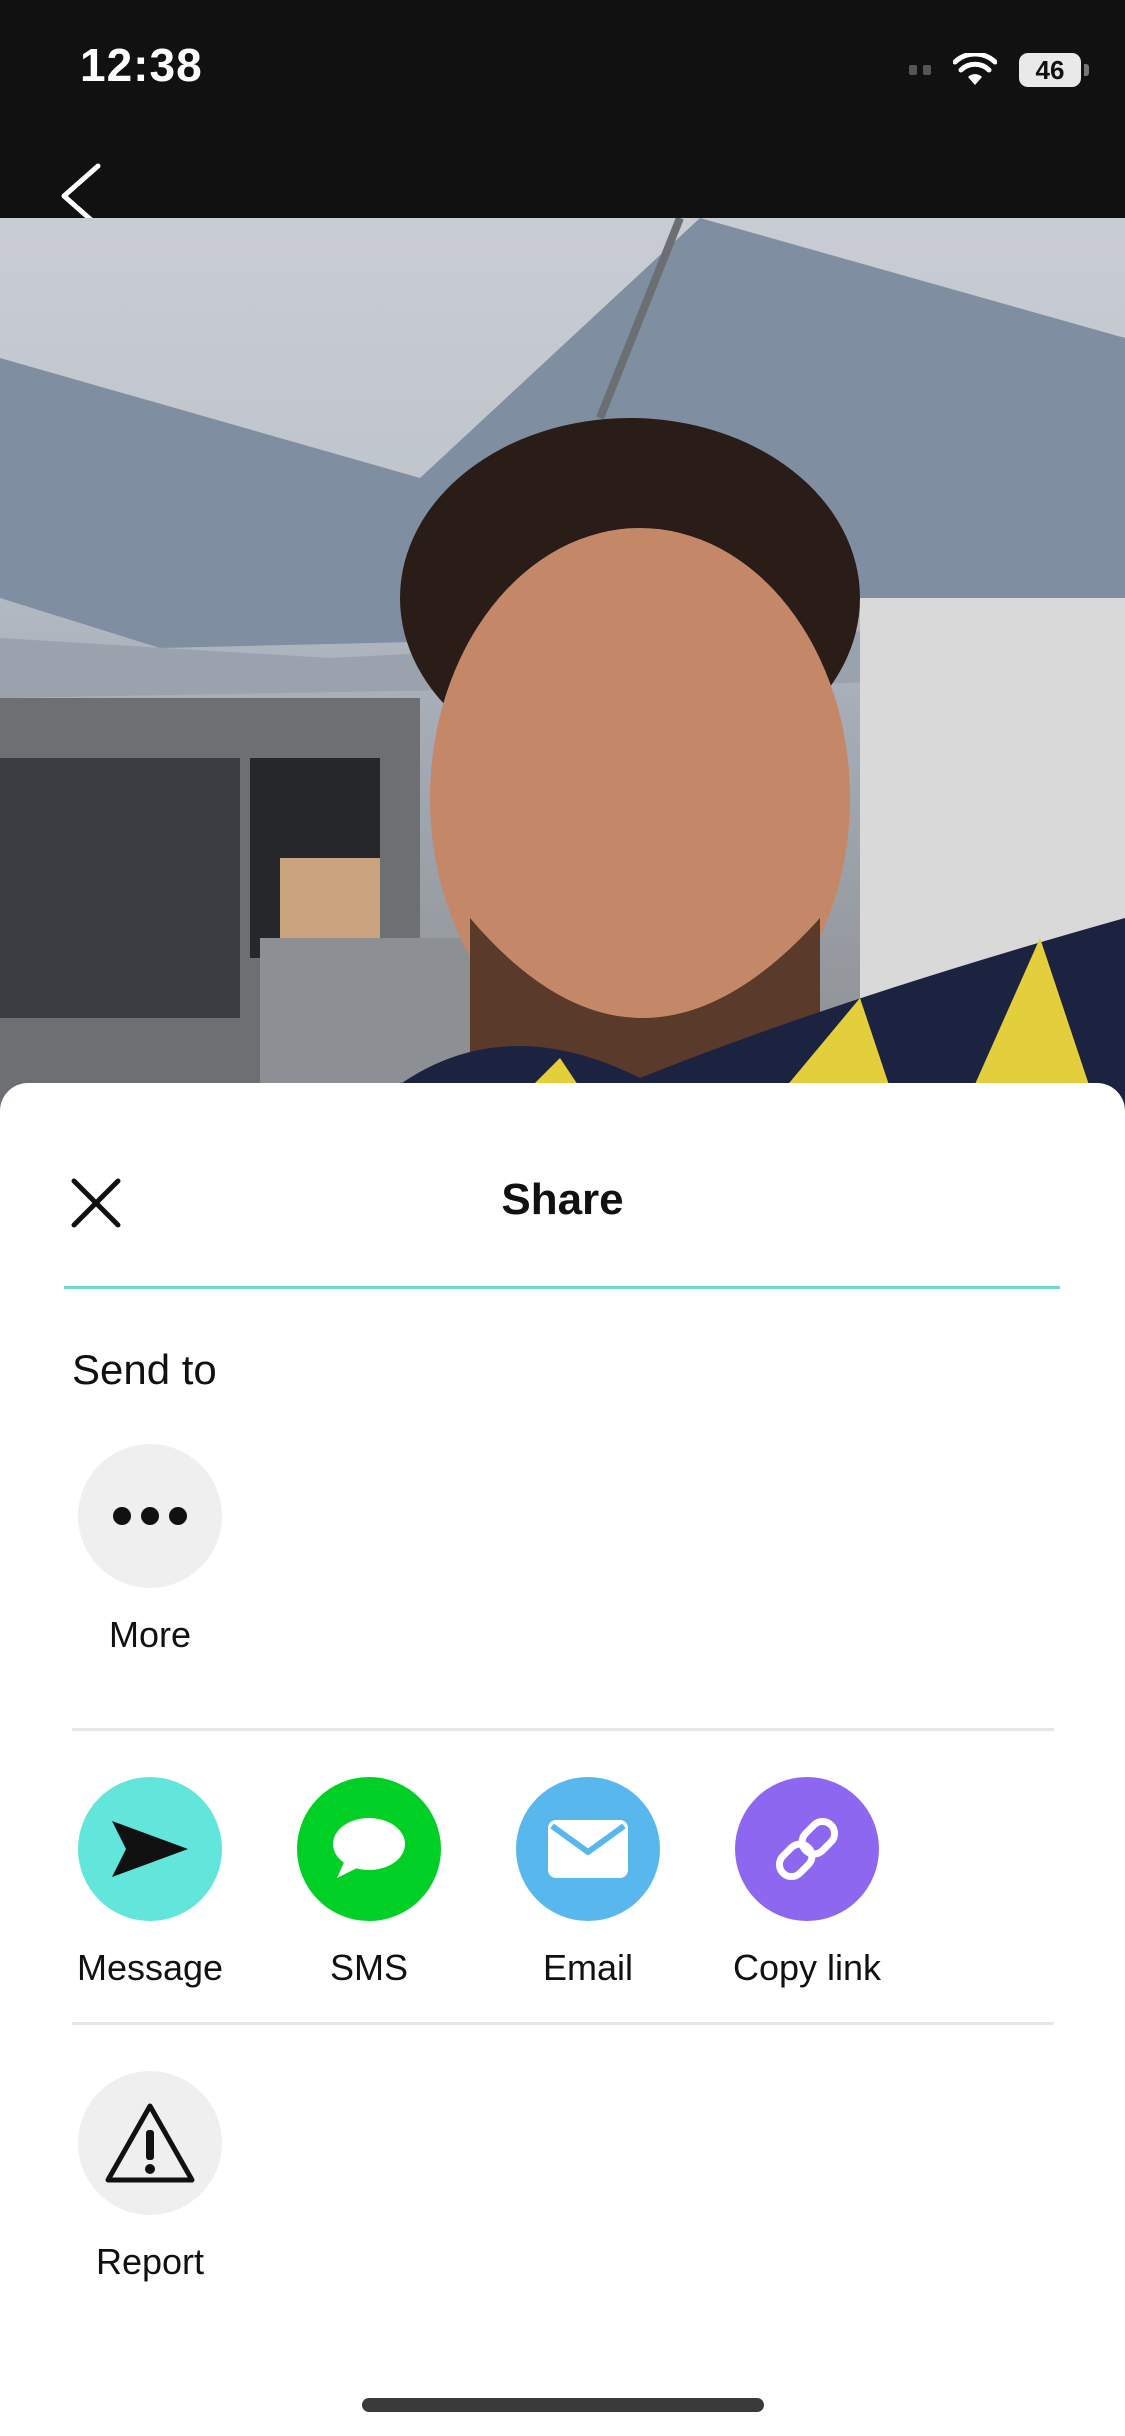 The image size is (1125, 2436). I want to click on more-label: More, so click(150, 1634).